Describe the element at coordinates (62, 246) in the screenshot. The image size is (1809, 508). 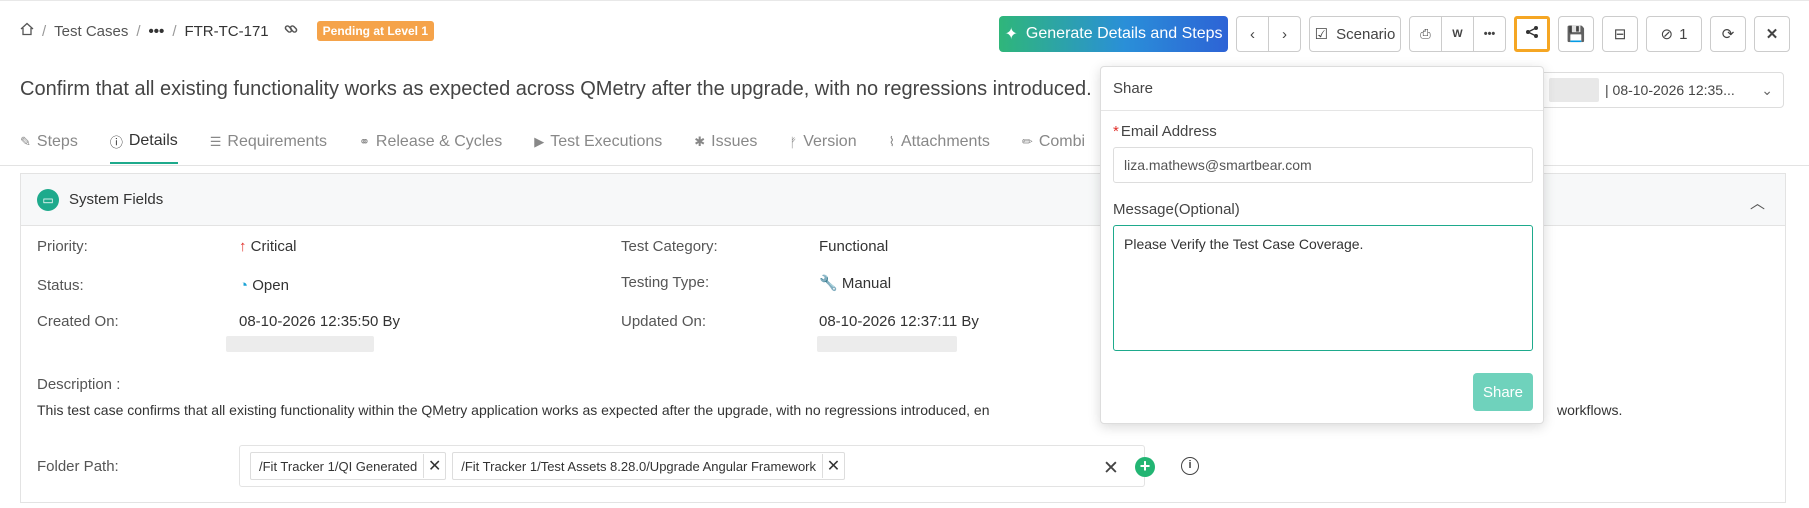
I see `priority-label: Priority:` at that location.